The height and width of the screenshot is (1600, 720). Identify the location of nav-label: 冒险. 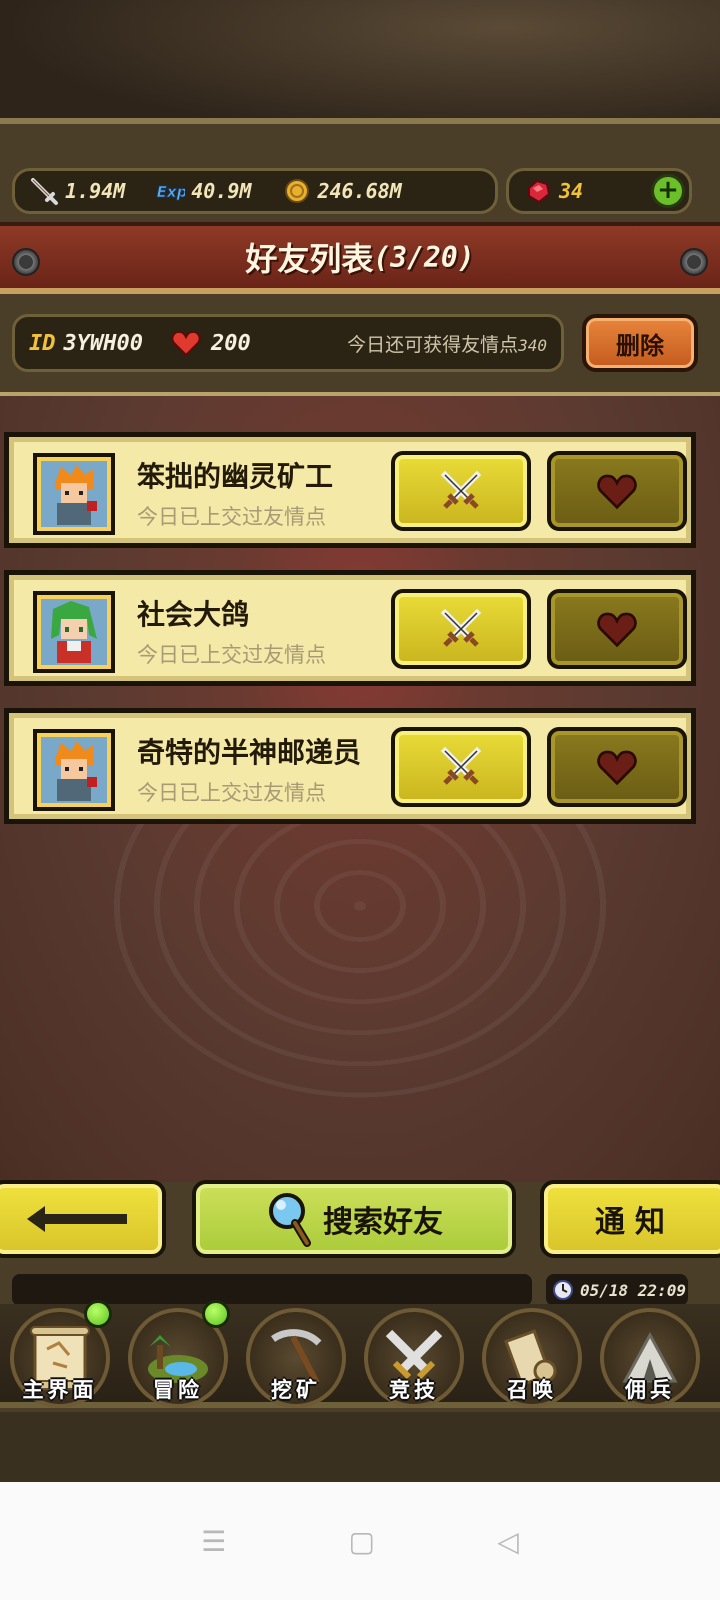
(178, 1390).